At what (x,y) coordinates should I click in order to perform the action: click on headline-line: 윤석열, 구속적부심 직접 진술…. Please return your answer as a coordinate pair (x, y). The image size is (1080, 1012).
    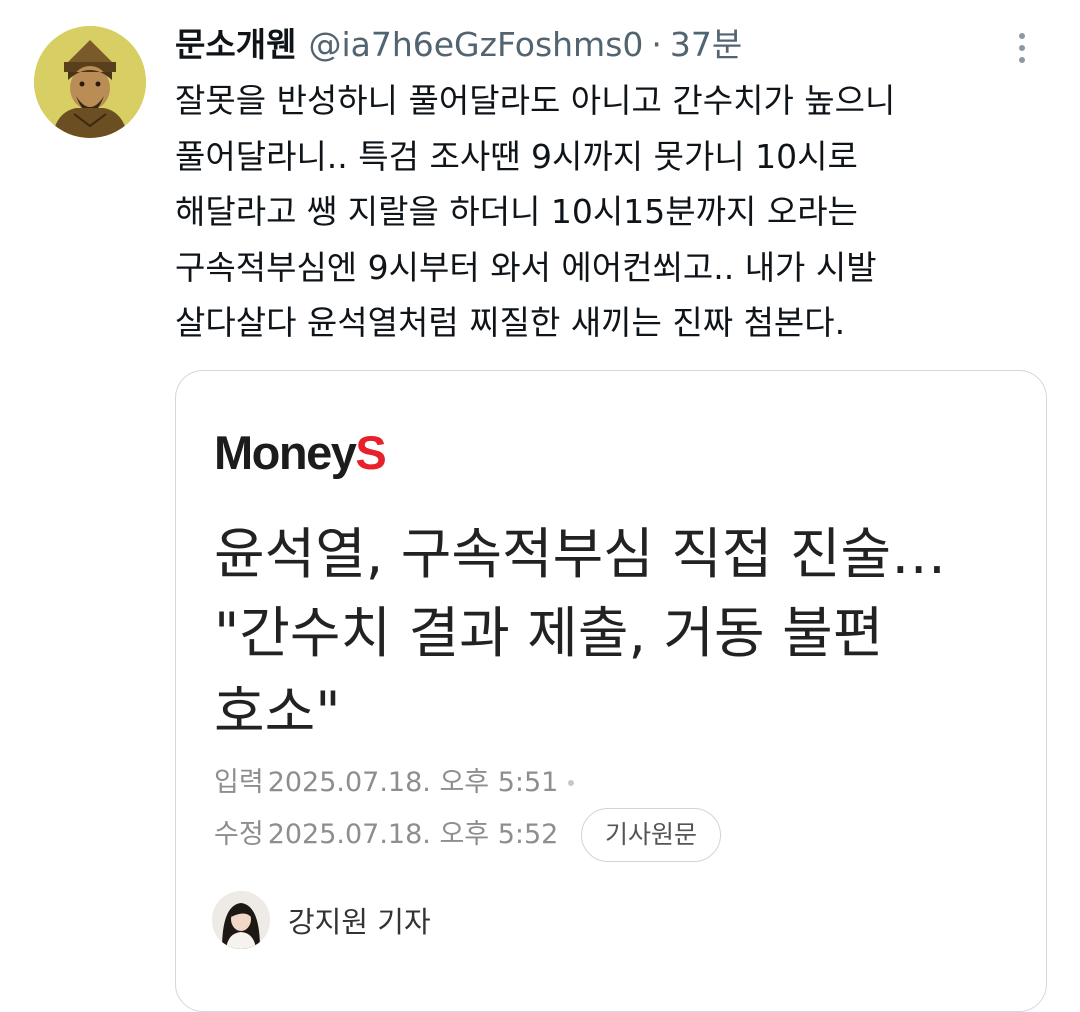
    Looking at the image, I should click on (580, 554).